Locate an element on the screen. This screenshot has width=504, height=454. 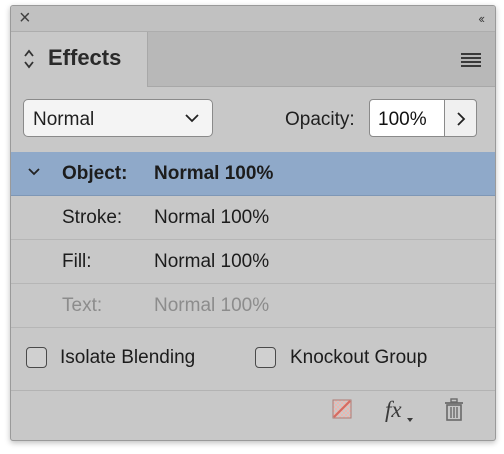
tab-bar: Effects is located at coordinates (253, 59).